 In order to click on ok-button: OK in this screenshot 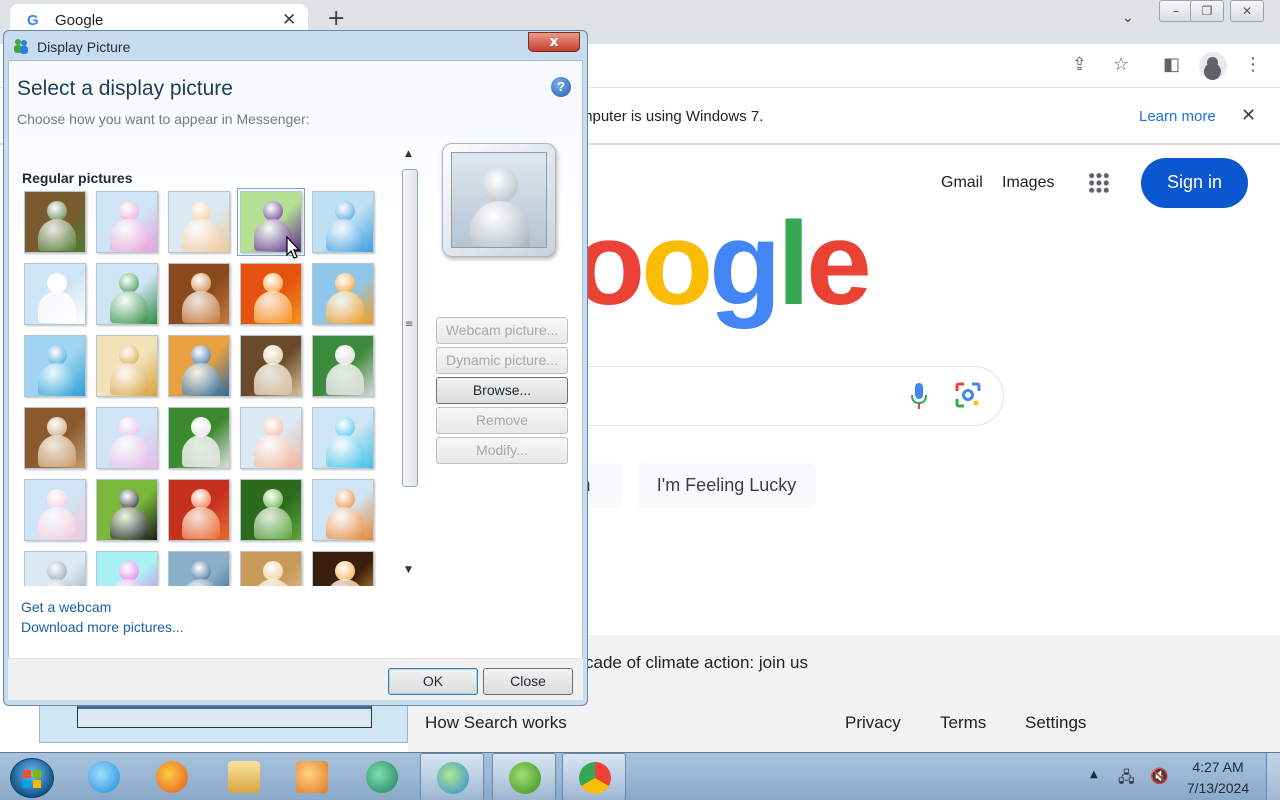, I will do `click(433, 681)`.